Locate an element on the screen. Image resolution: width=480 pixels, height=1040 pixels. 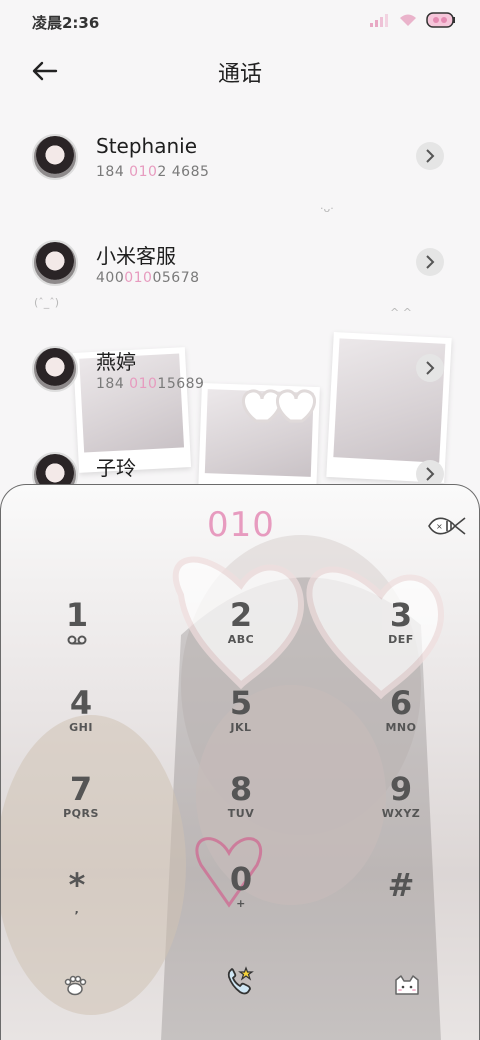
key-letters: TUV is located at coordinates (241, 813).